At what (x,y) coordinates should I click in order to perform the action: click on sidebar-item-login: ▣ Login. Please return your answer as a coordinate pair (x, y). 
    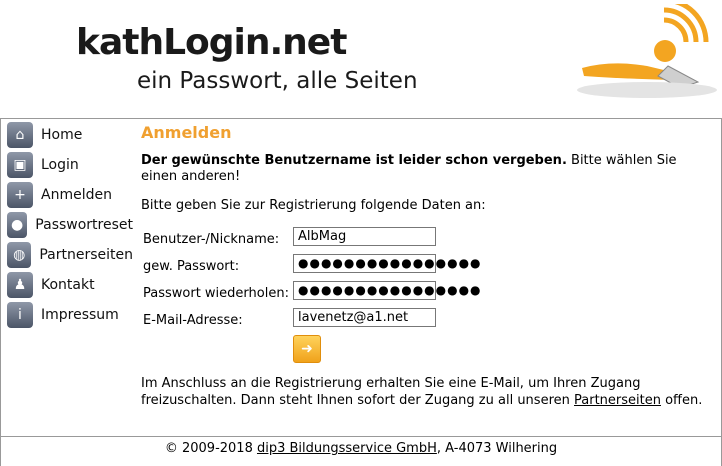
    Looking at the image, I should click on (70, 165).